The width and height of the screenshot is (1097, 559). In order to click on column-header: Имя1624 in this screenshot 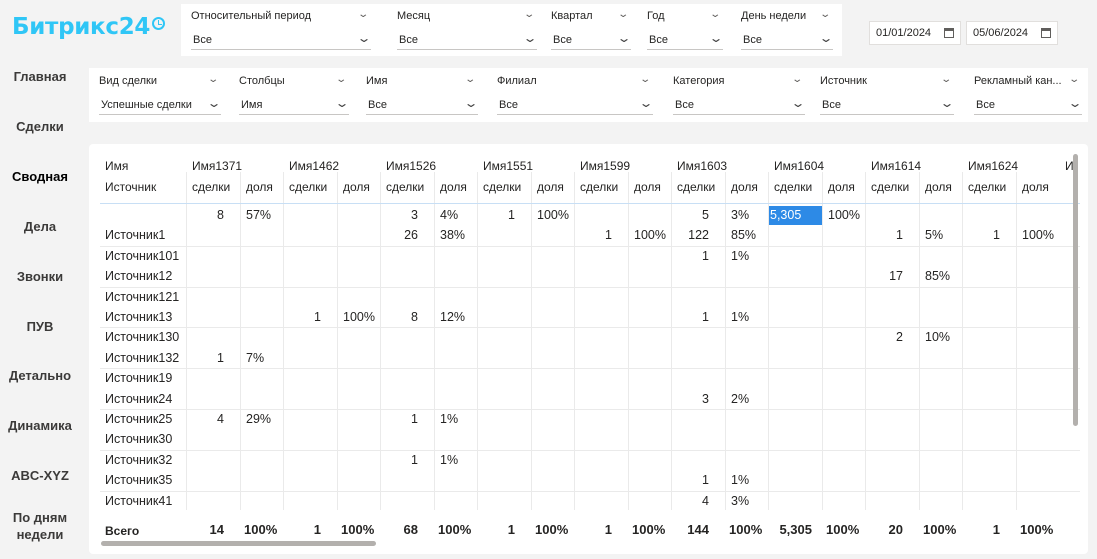, I will do `click(993, 166)`.